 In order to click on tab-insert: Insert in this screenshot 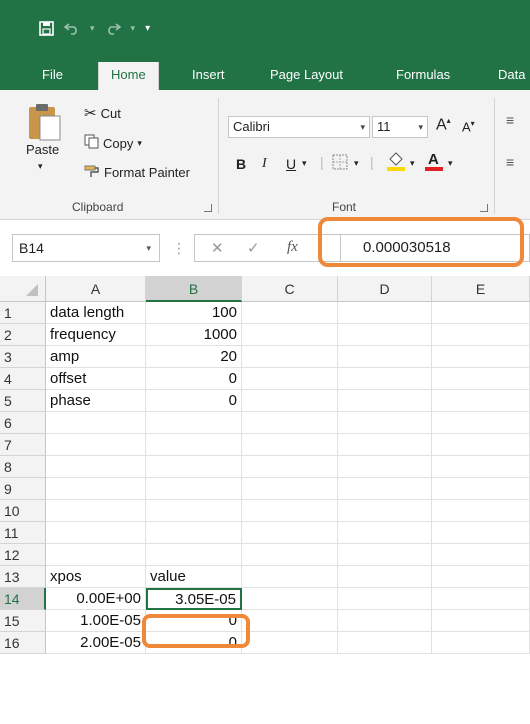, I will do `click(208, 76)`.